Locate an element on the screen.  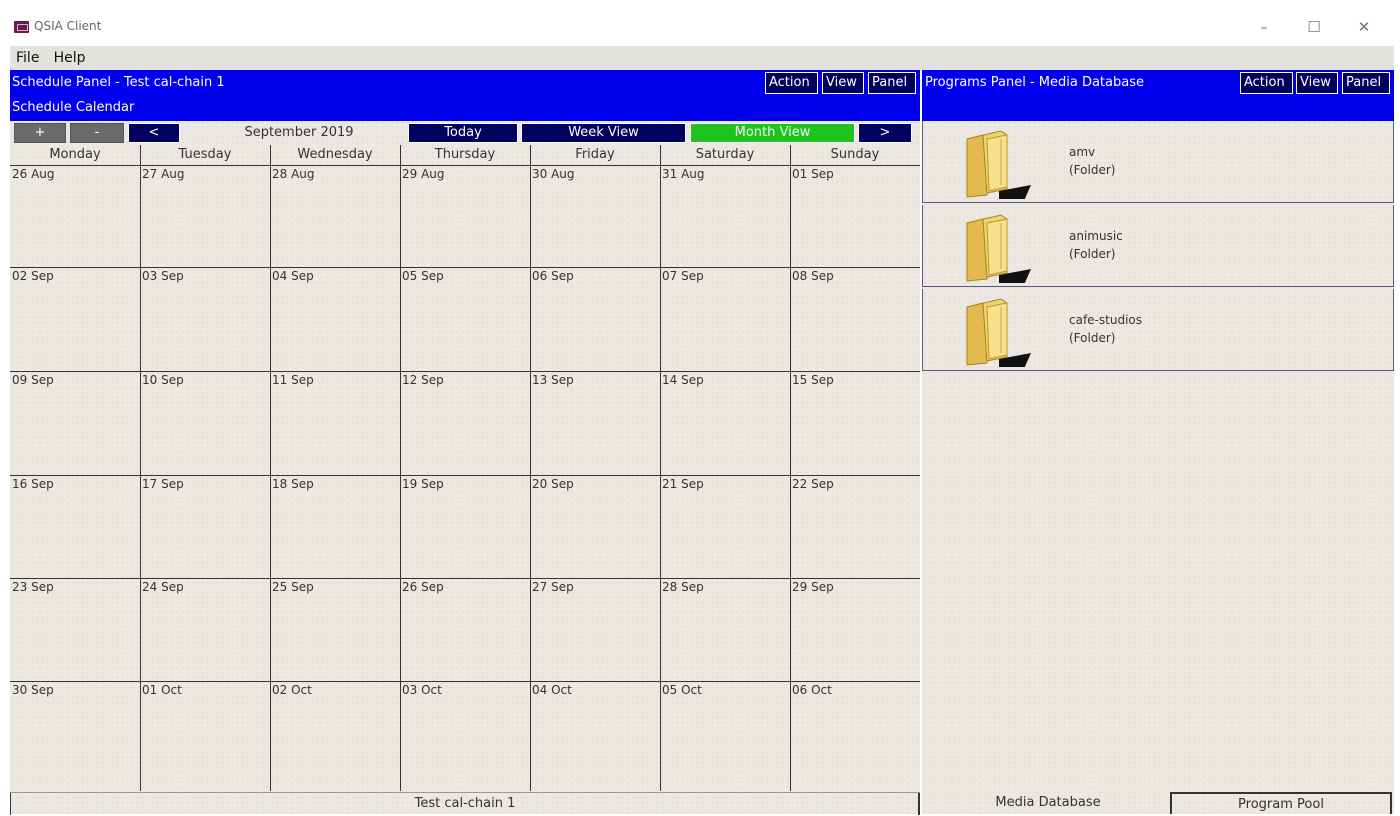
folder-item-cafe-studios: cafe-studios (Folder) is located at coordinates (1158, 330).